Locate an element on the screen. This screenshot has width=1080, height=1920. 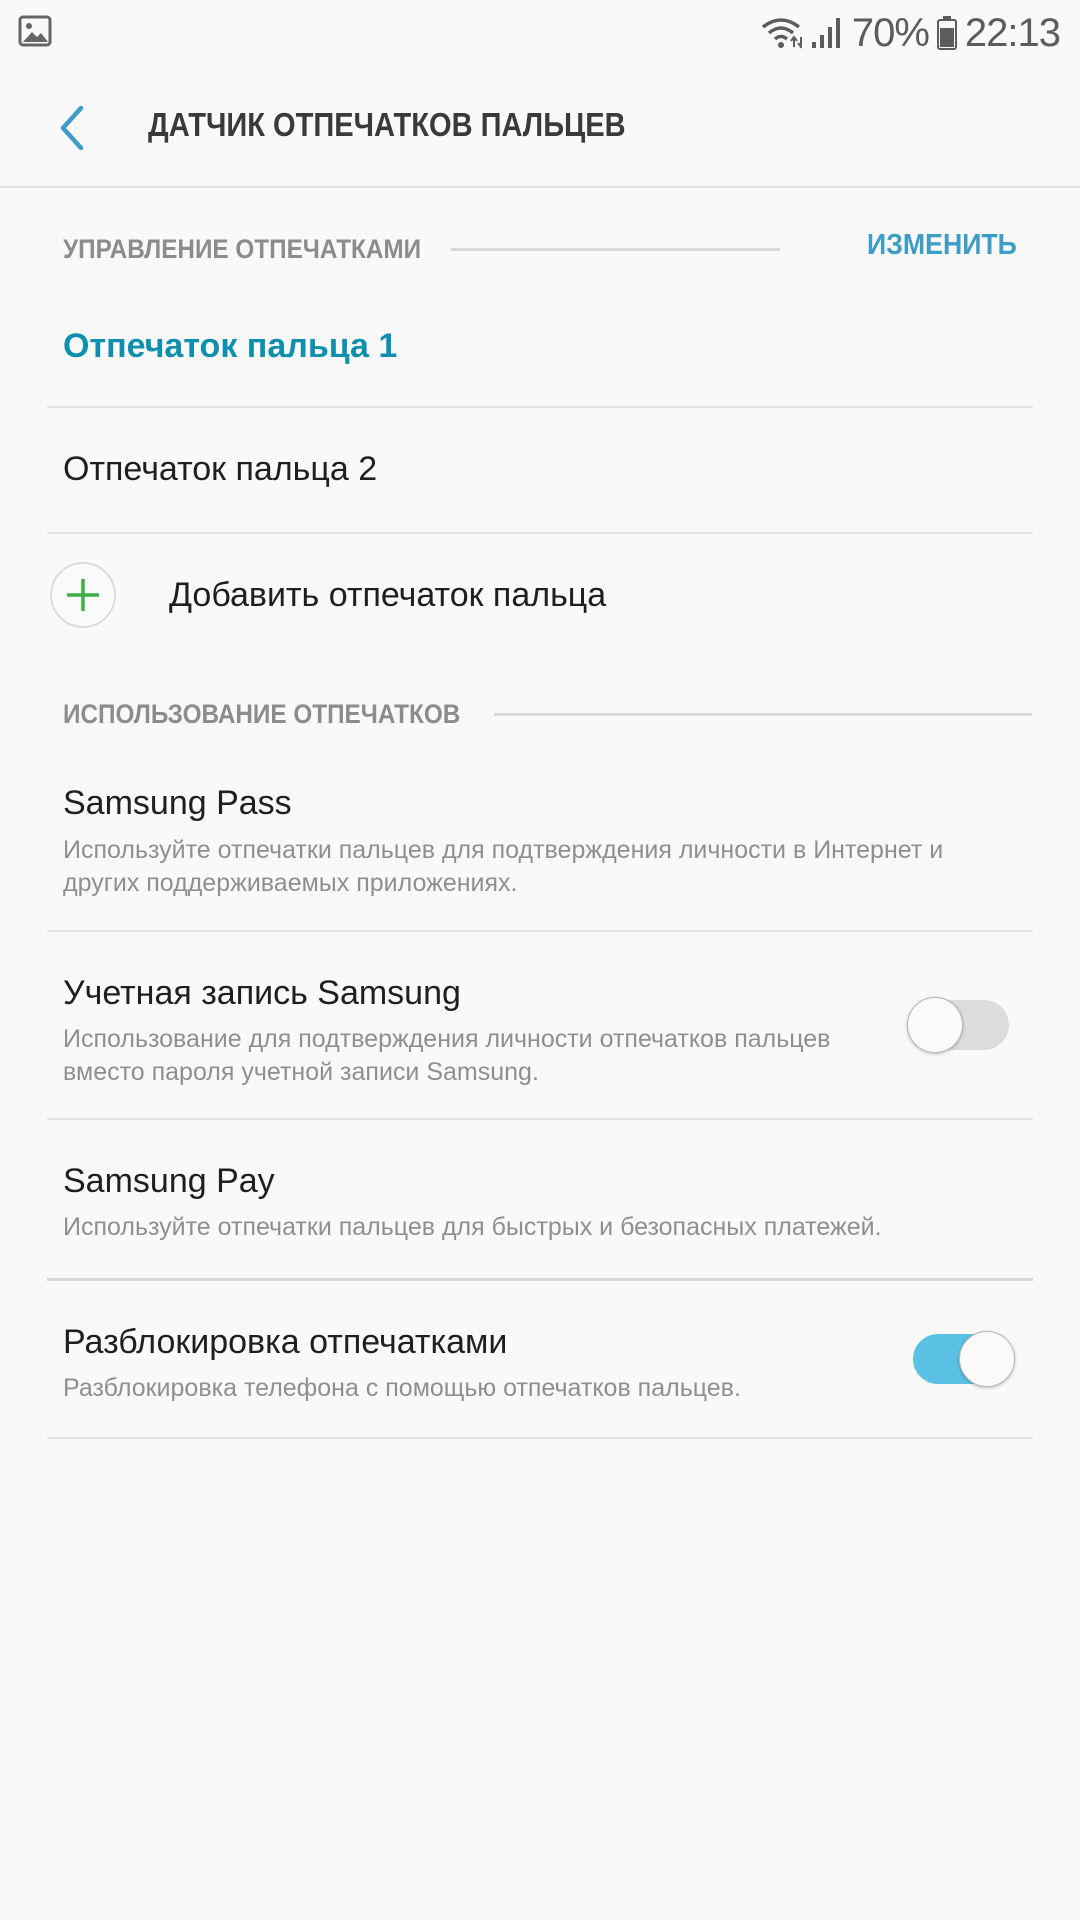
fingerprint-item-label: Отпечаток пальца 1 is located at coordinates (230, 346).